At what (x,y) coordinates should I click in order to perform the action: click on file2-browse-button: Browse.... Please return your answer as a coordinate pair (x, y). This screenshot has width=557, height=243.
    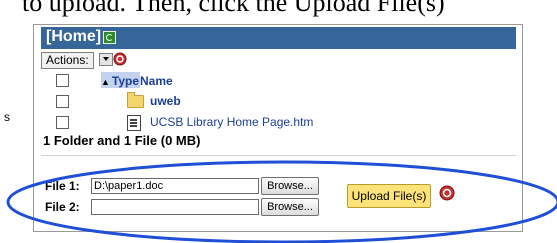
    Looking at the image, I should click on (290, 207).